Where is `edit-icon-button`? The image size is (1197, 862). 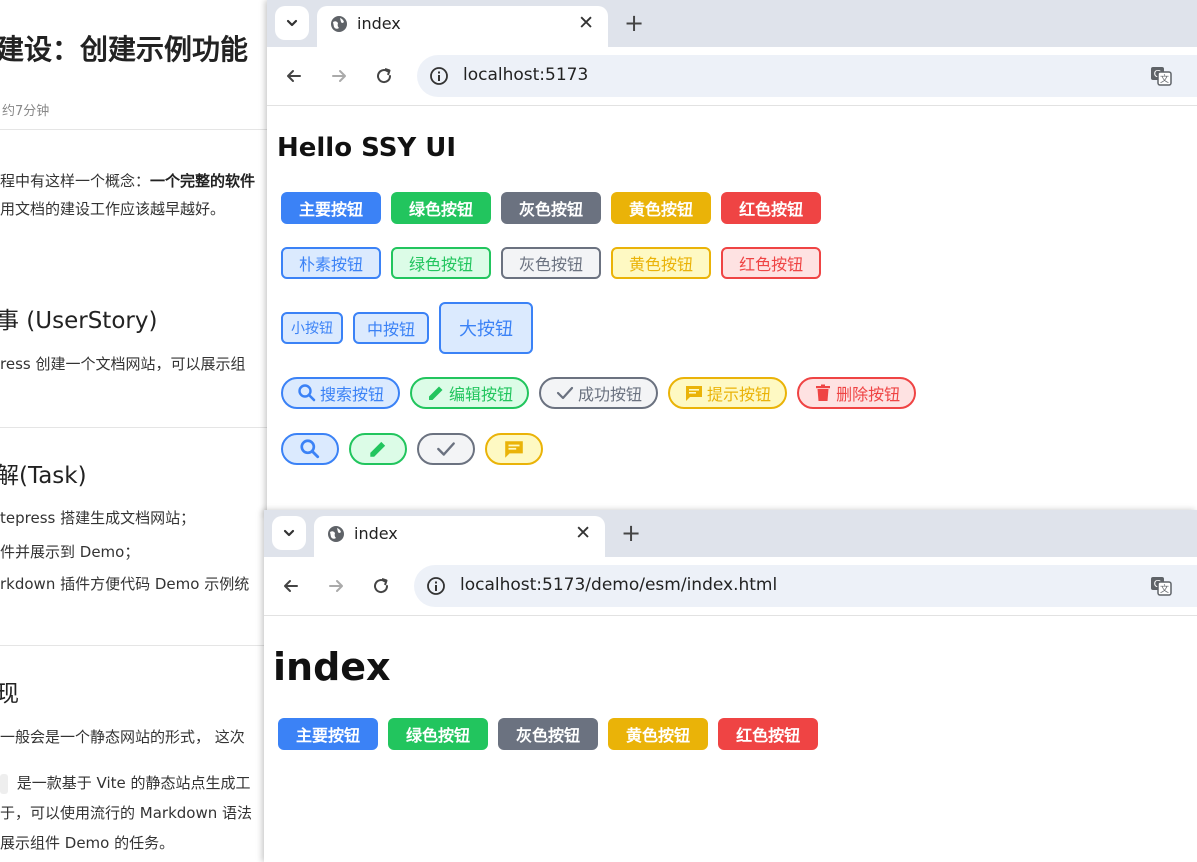
edit-icon-button is located at coordinates (378, 449).